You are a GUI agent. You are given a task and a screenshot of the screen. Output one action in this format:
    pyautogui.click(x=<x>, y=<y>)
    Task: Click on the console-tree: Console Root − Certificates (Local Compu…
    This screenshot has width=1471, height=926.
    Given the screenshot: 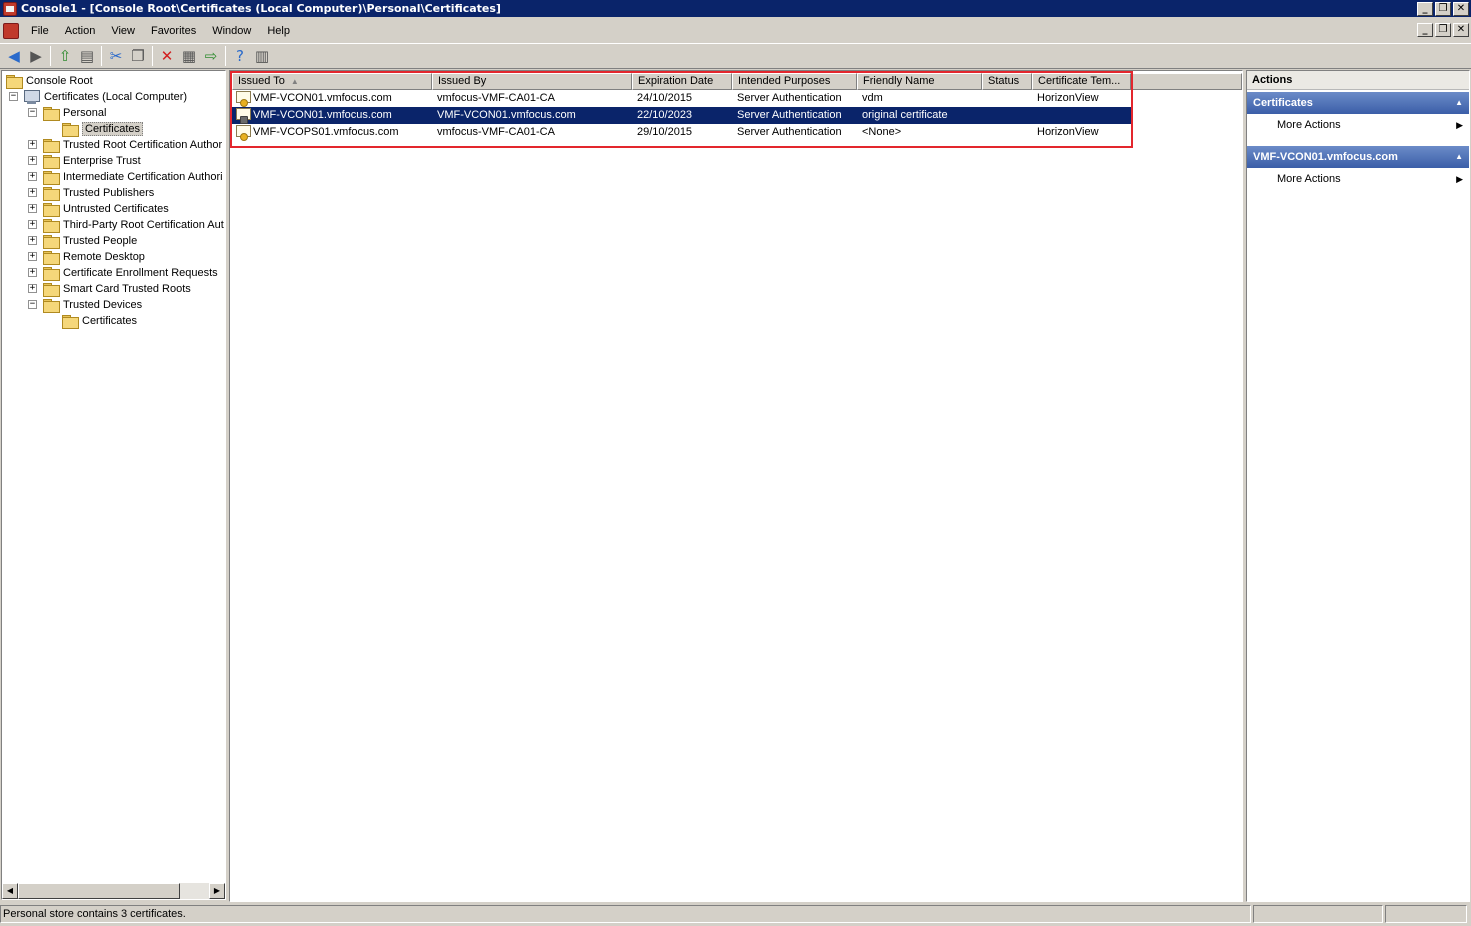 What is the action you would take?
    pyautogui.click(x=113, y=485)
    